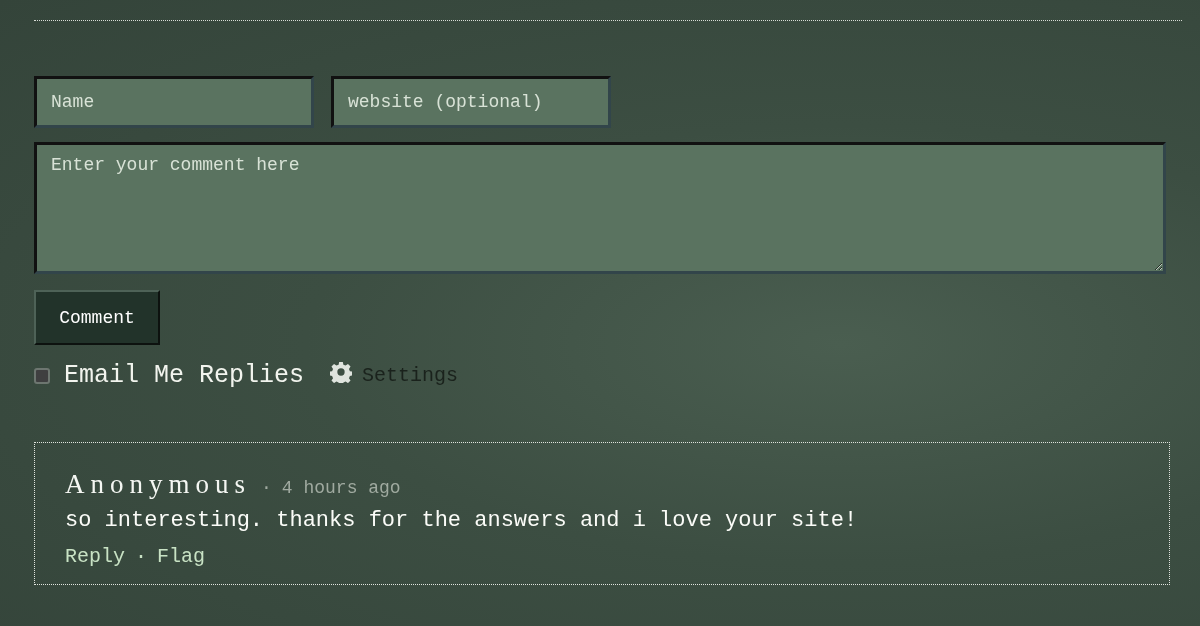 This screenshot has width=1200, height=626. I want to click on comment-action-link: Reply, so click(95, 556).